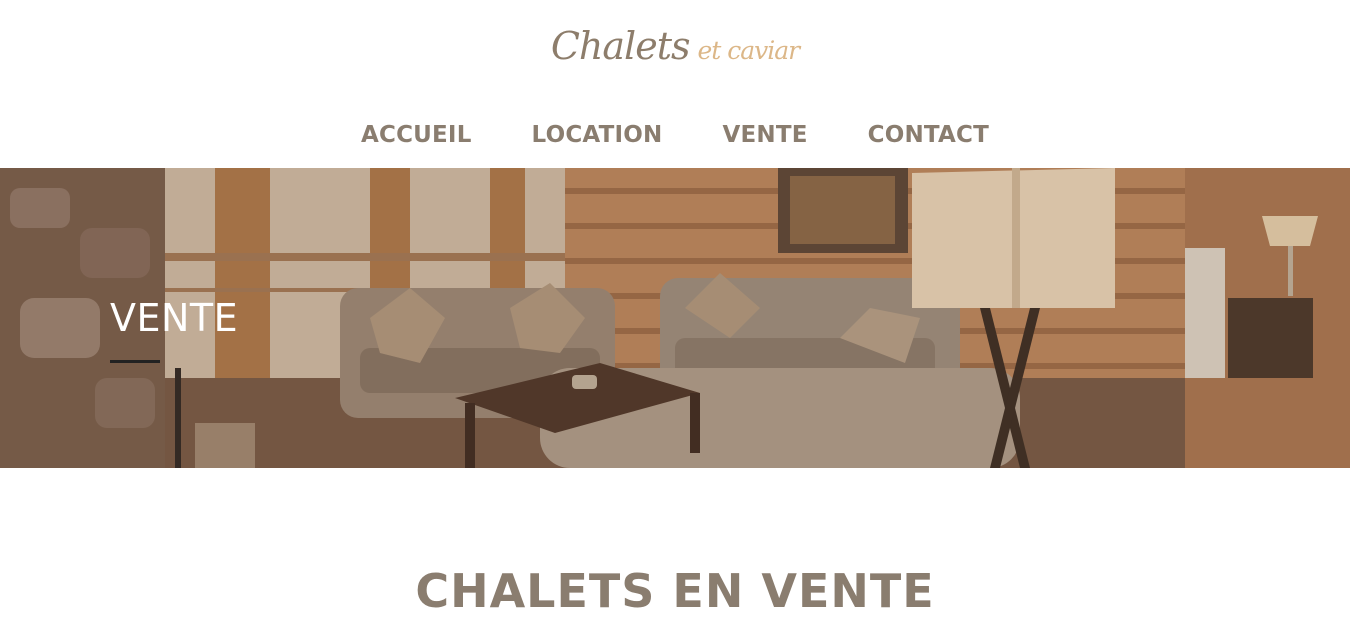 The image size is (1350, 624). I want to click on main-nav: ACCUEIL LOCATION VENTE CONTACT, so click(675, 135).